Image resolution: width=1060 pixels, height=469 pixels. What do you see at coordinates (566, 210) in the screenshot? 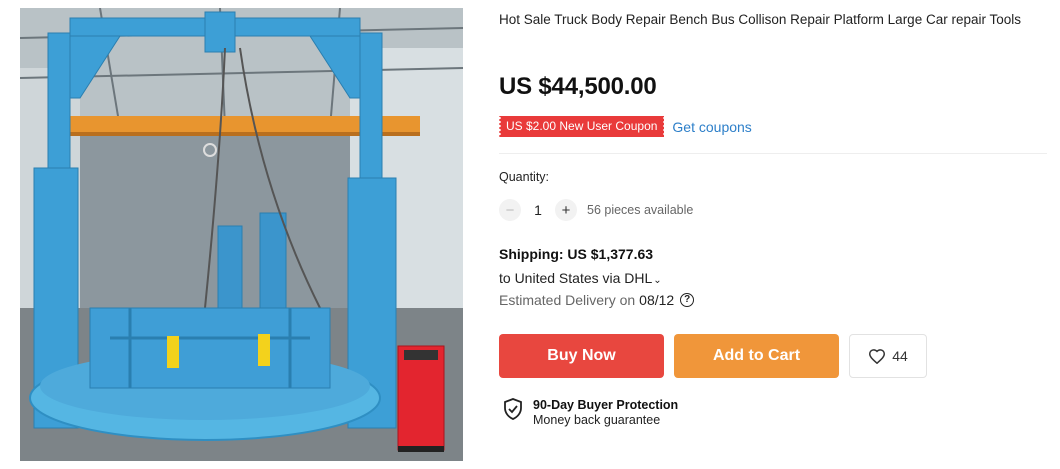
I see `quantity-plus-button: +` at bounding box center [566, 210].